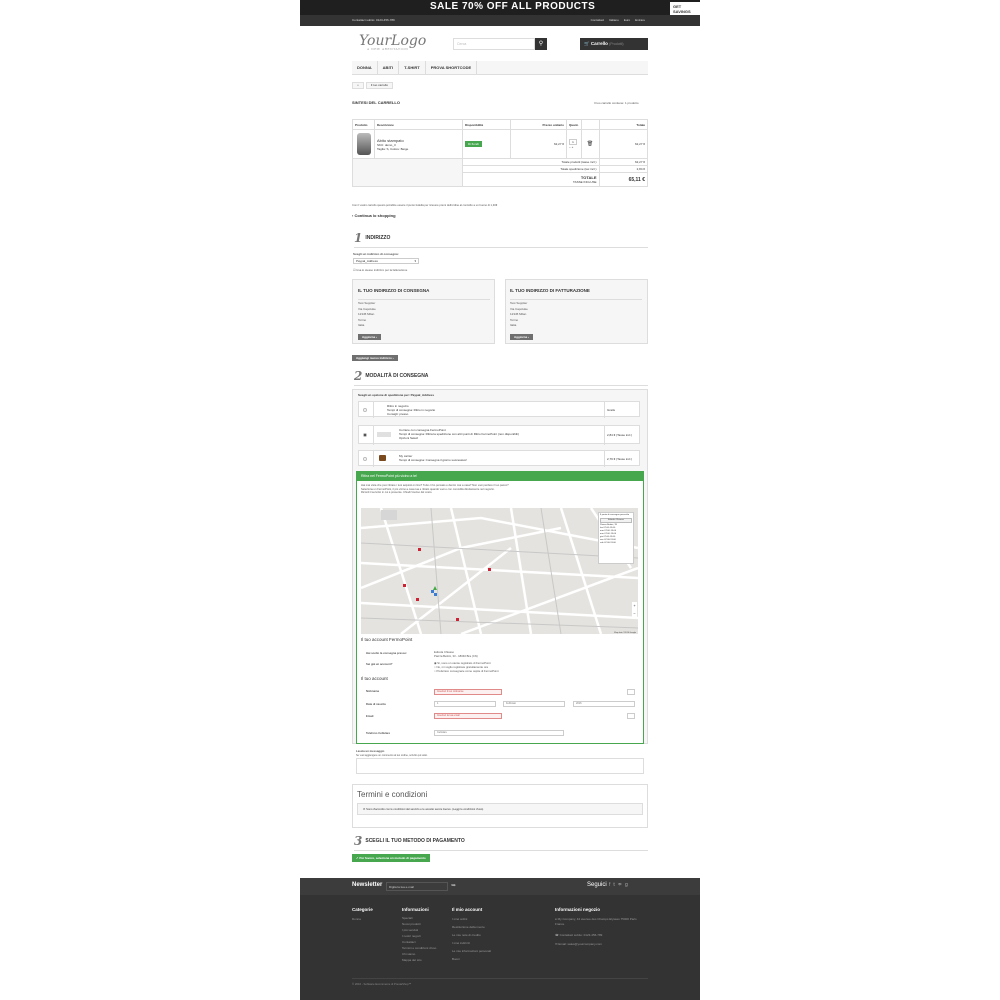 Image resolution: width=1000 pixels, height=1000 pixels. What do you see at coordinates (600, 944) in the screenshot?
I see `store-email: ✉ Email: sales@yourcompany.com` at bounding box center [600, 944].